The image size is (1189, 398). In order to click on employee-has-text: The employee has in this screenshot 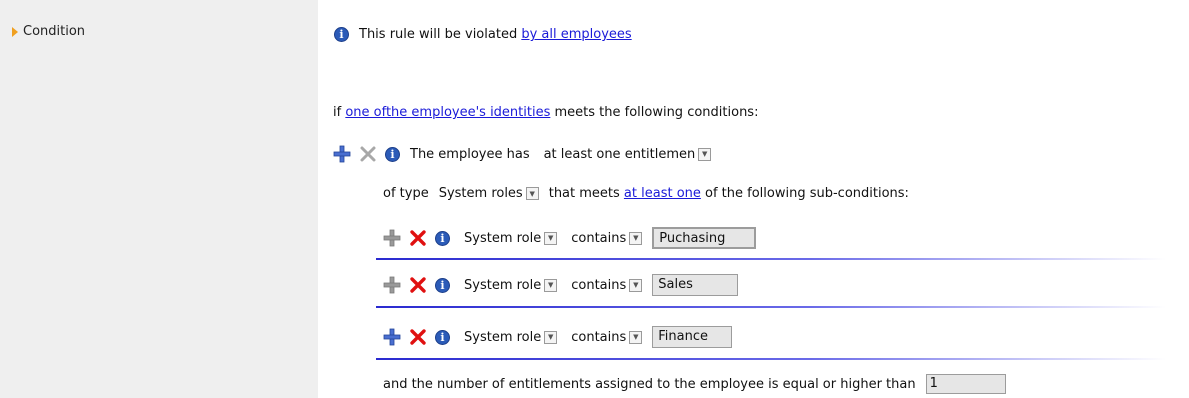, I will do `click(470, 154)`.